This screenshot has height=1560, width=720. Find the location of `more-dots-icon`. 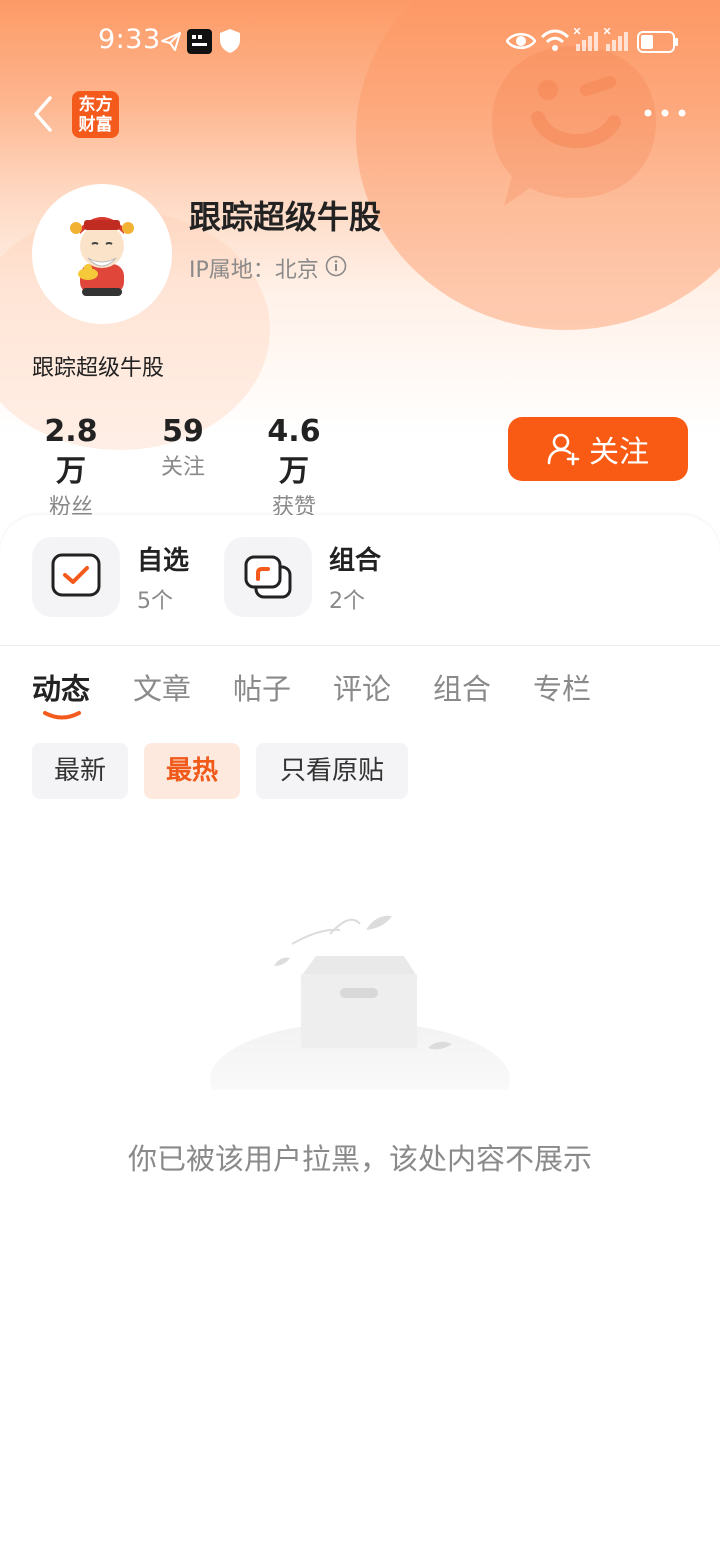

more-dots-icon is located at coordinates (665, 113).